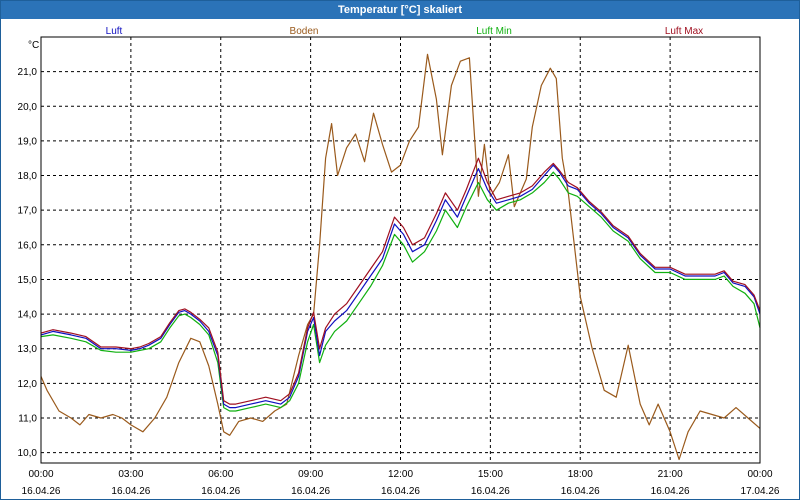 The width and height of the screenshot is (800, 500). Describe the element at coordinates (28, 453) in the screenshot. I see `y-tick-label: 10,0` at that location.